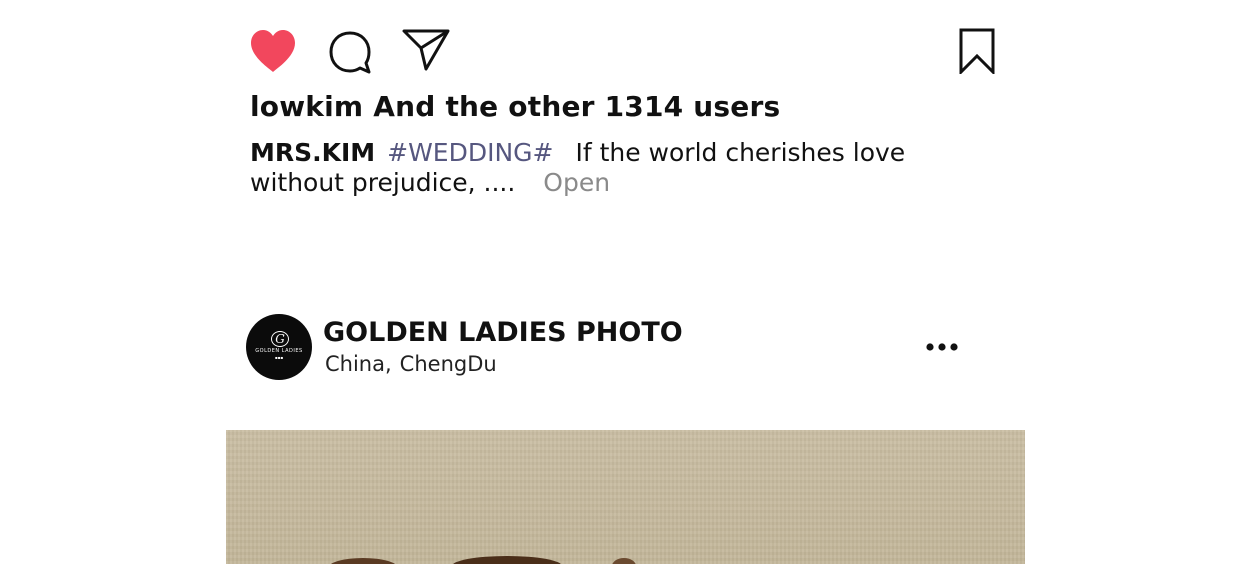  Describe the element at coordinates (576, 106) in the screenshot. I see `likes-count-text: And the other 1314 users` at that location.